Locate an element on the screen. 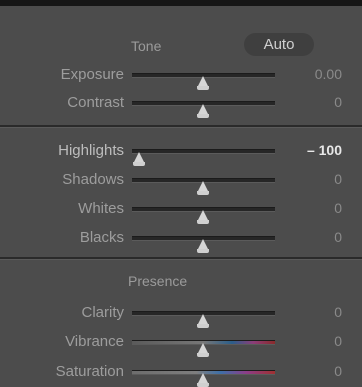 The height and width of the screenshot is (387, 362). shadows-row: Shadows 0 is located at coordinates (181, 182).